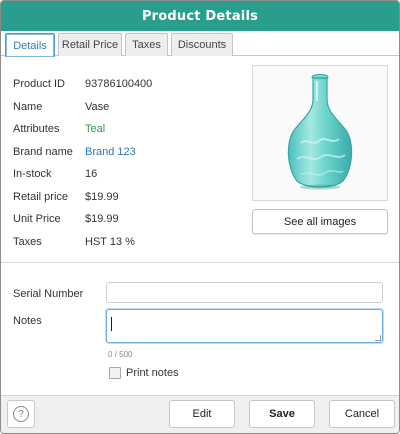  Describe the element at coordinates (378, 338) in the screenshot. I see `resize-handle` at that location.